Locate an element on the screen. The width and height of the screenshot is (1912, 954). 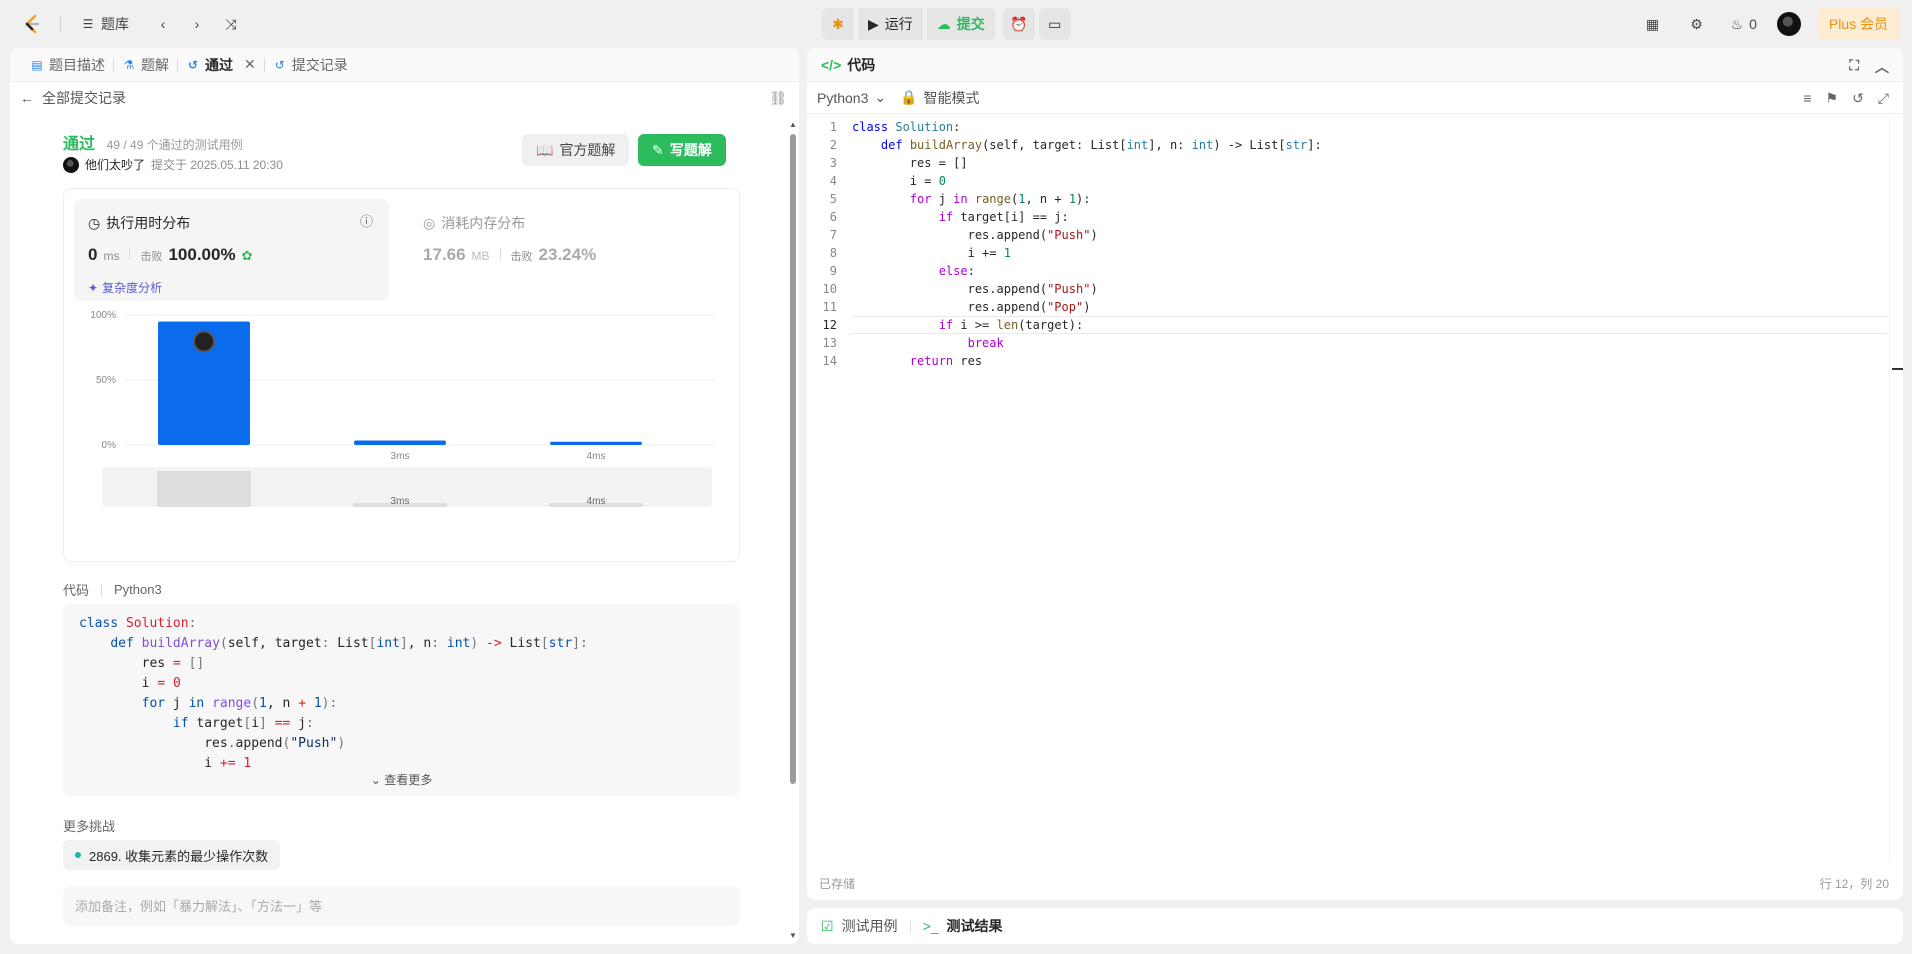
chevron-left-icon: ‹ is located at coordinates (163, 24).